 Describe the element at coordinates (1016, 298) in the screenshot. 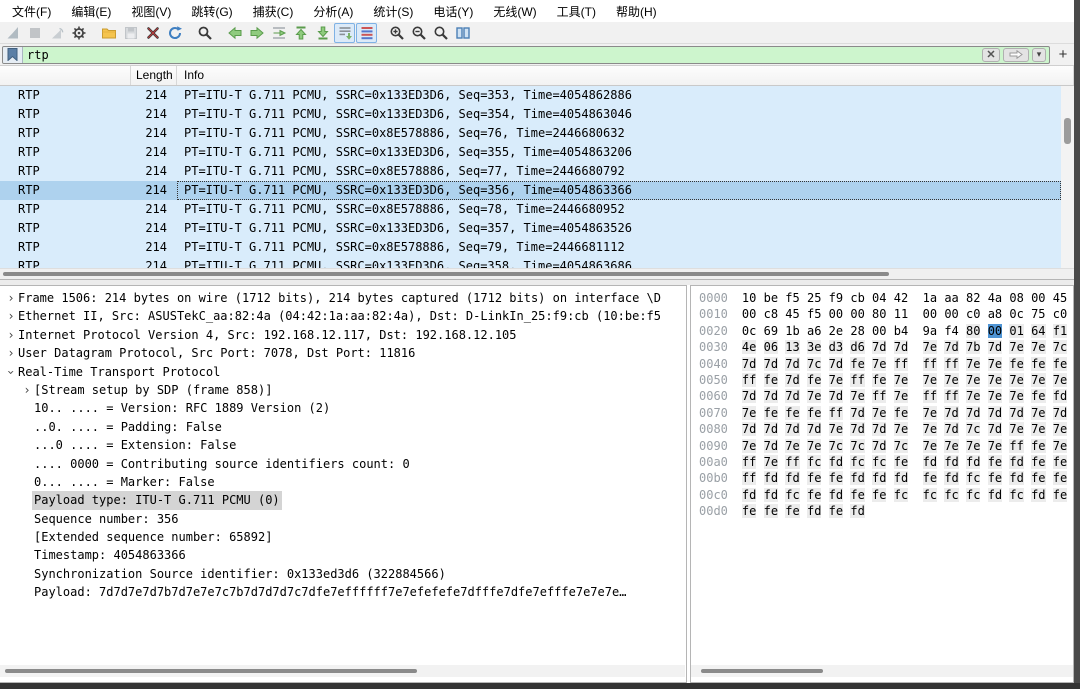

I see `hex-byte: 08` at that location.